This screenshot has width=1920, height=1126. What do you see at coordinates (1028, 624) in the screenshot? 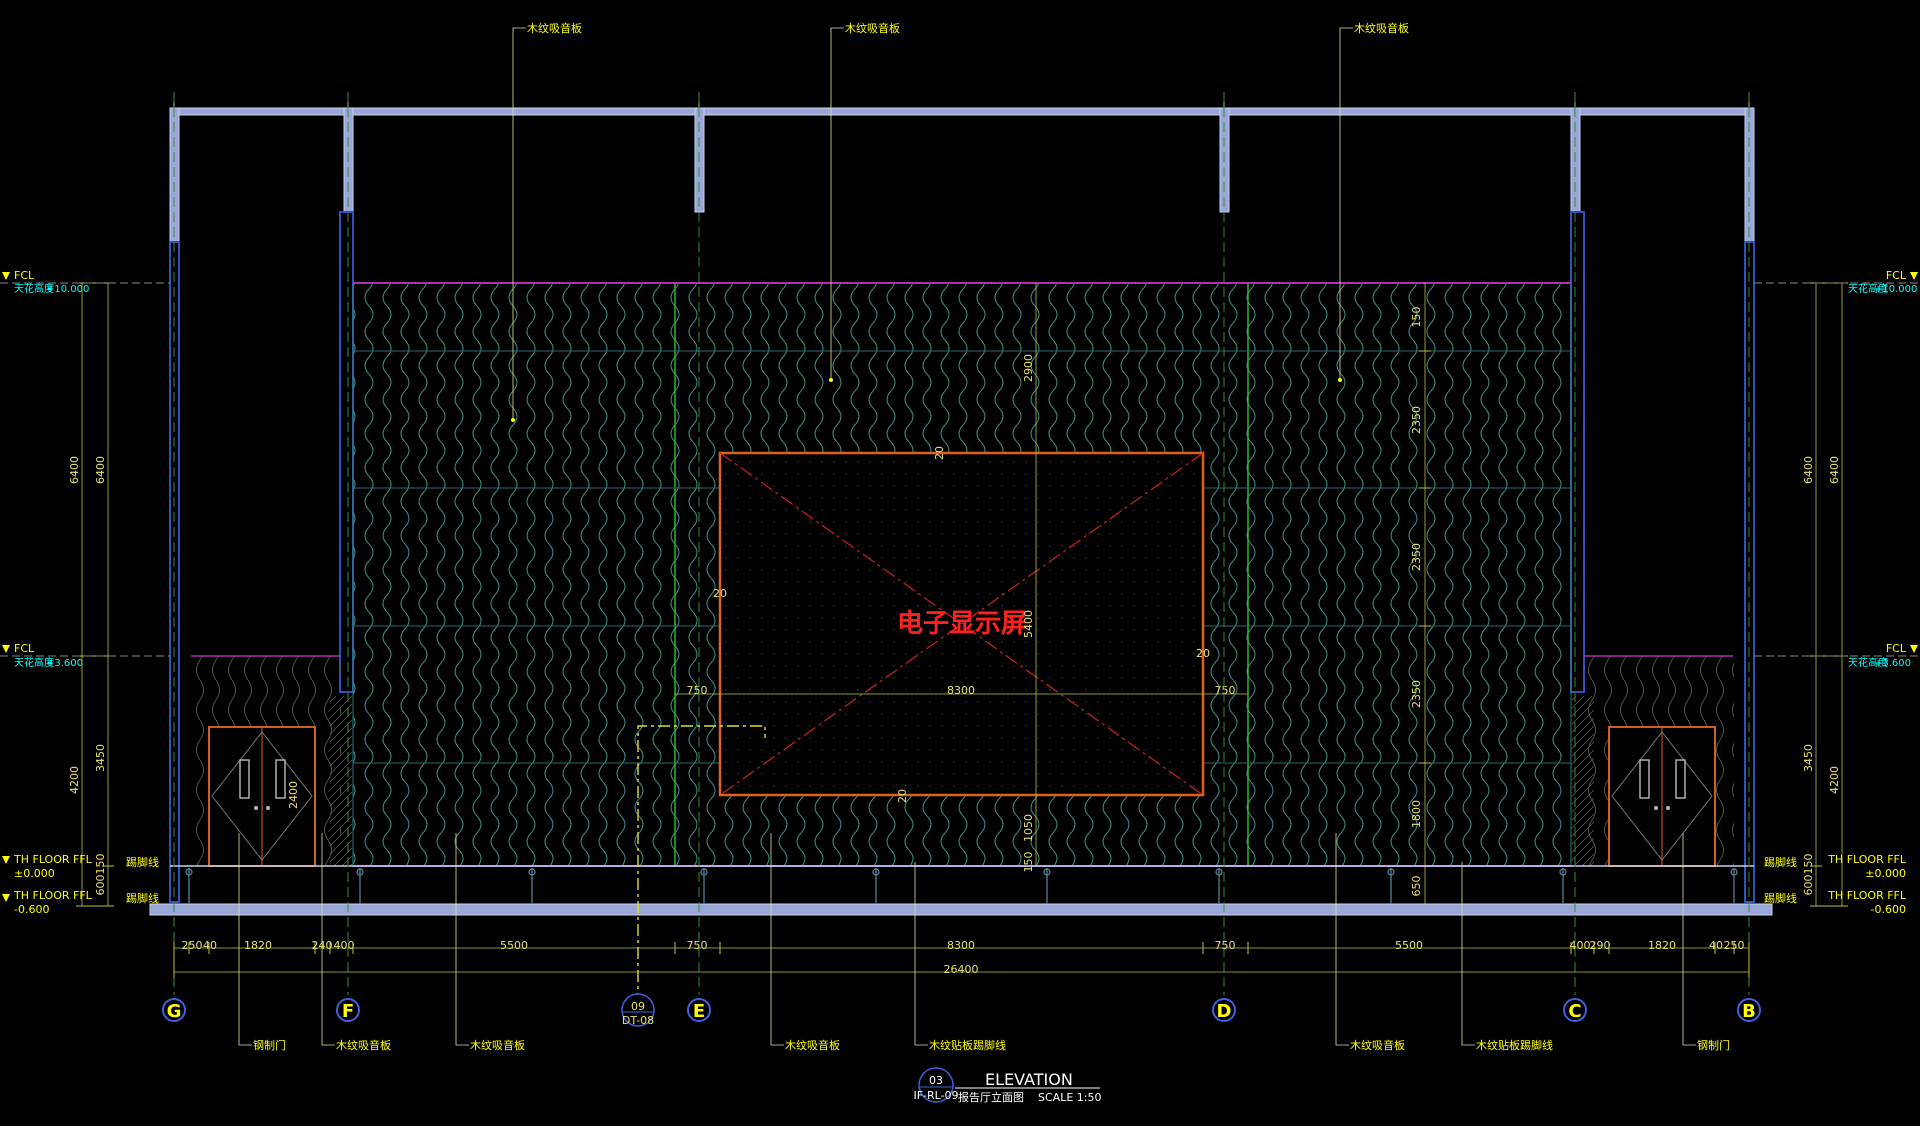
I see `dim-center-mid: 5400` at bounding box center [1028, 624].